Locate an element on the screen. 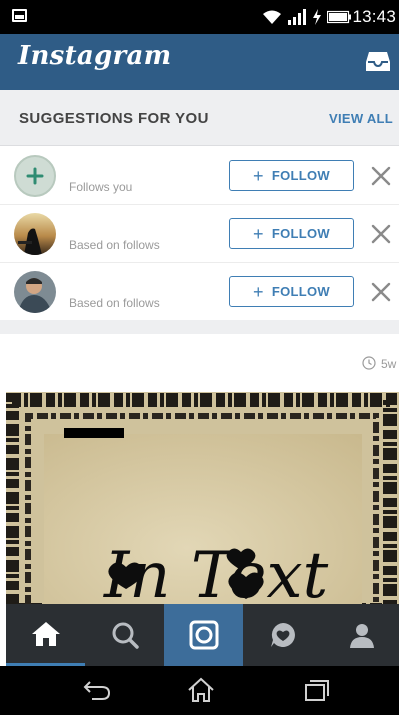 The image size is (399, 715). profile-icon is located at coordinates (361, 636).